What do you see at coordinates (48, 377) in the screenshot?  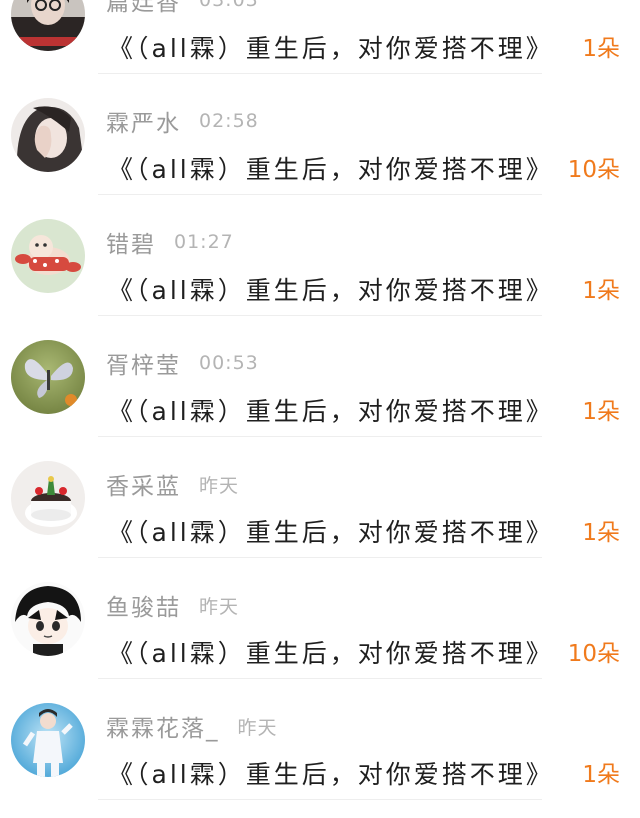 I see `avatar-butterfly-icon` at bounding box center [48, 377].